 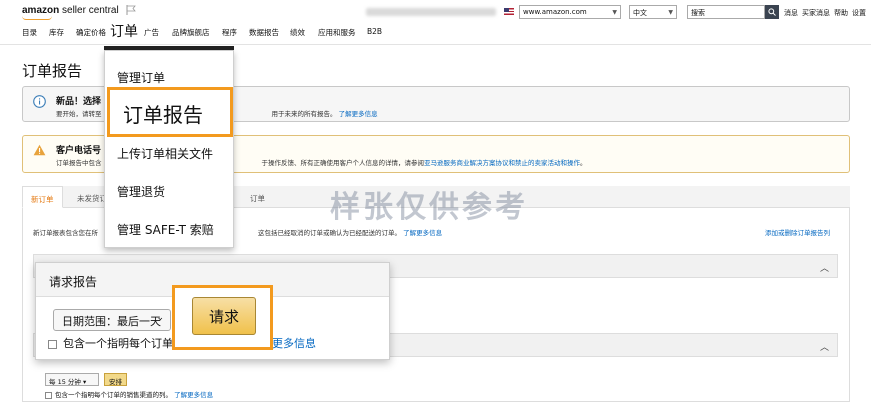 What do you see at coordinates (191, 32) in the screenshot?
I see `nav-item-brand-stores: 品牌旗舰店` at bounding box center [191, 32].